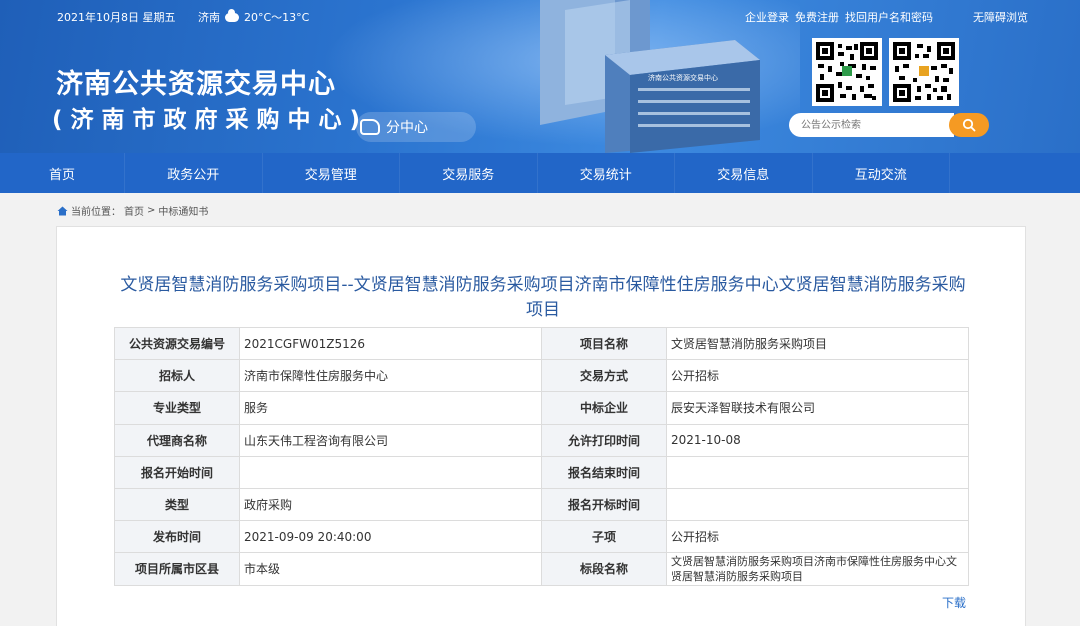 This screenshot has height=626, width=1080. What do you see at coordinates (817, 17) in the screenshot?
I see `register-link: 免费注册` at bounding box center [817, 17].